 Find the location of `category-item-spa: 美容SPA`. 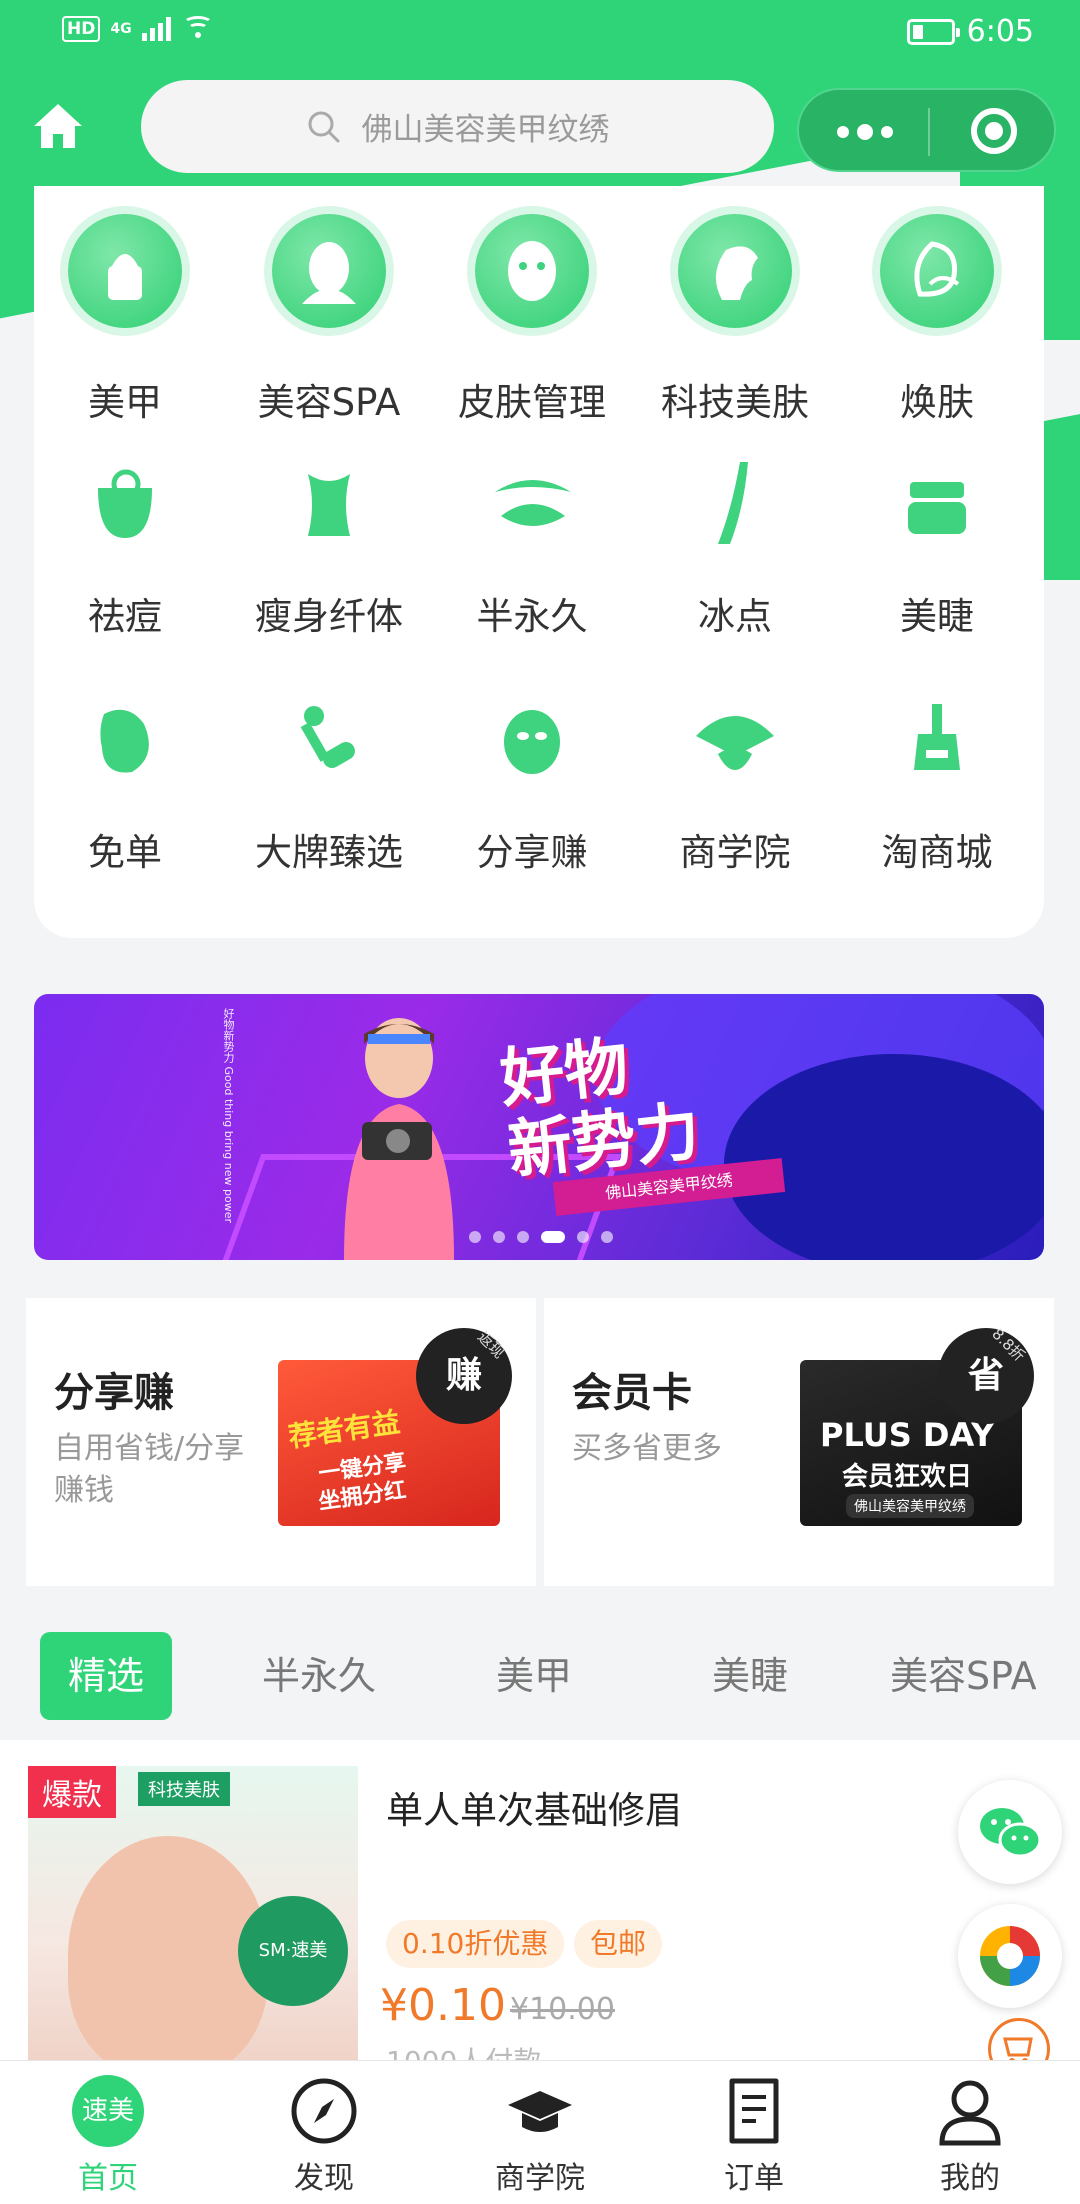

category-item-spa: 美容SPA is located at coordinates (329, 320).